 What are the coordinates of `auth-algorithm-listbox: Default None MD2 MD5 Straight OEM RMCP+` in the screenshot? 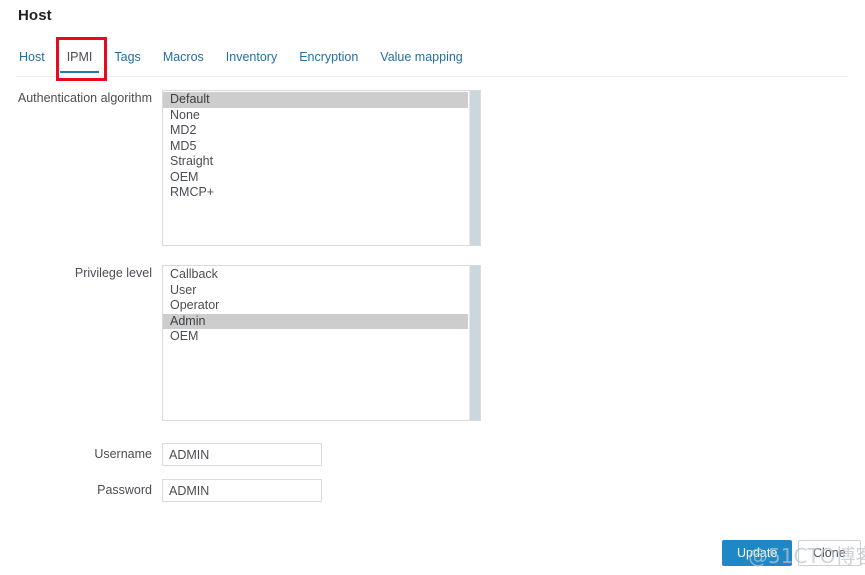 It's located at (321, 168).